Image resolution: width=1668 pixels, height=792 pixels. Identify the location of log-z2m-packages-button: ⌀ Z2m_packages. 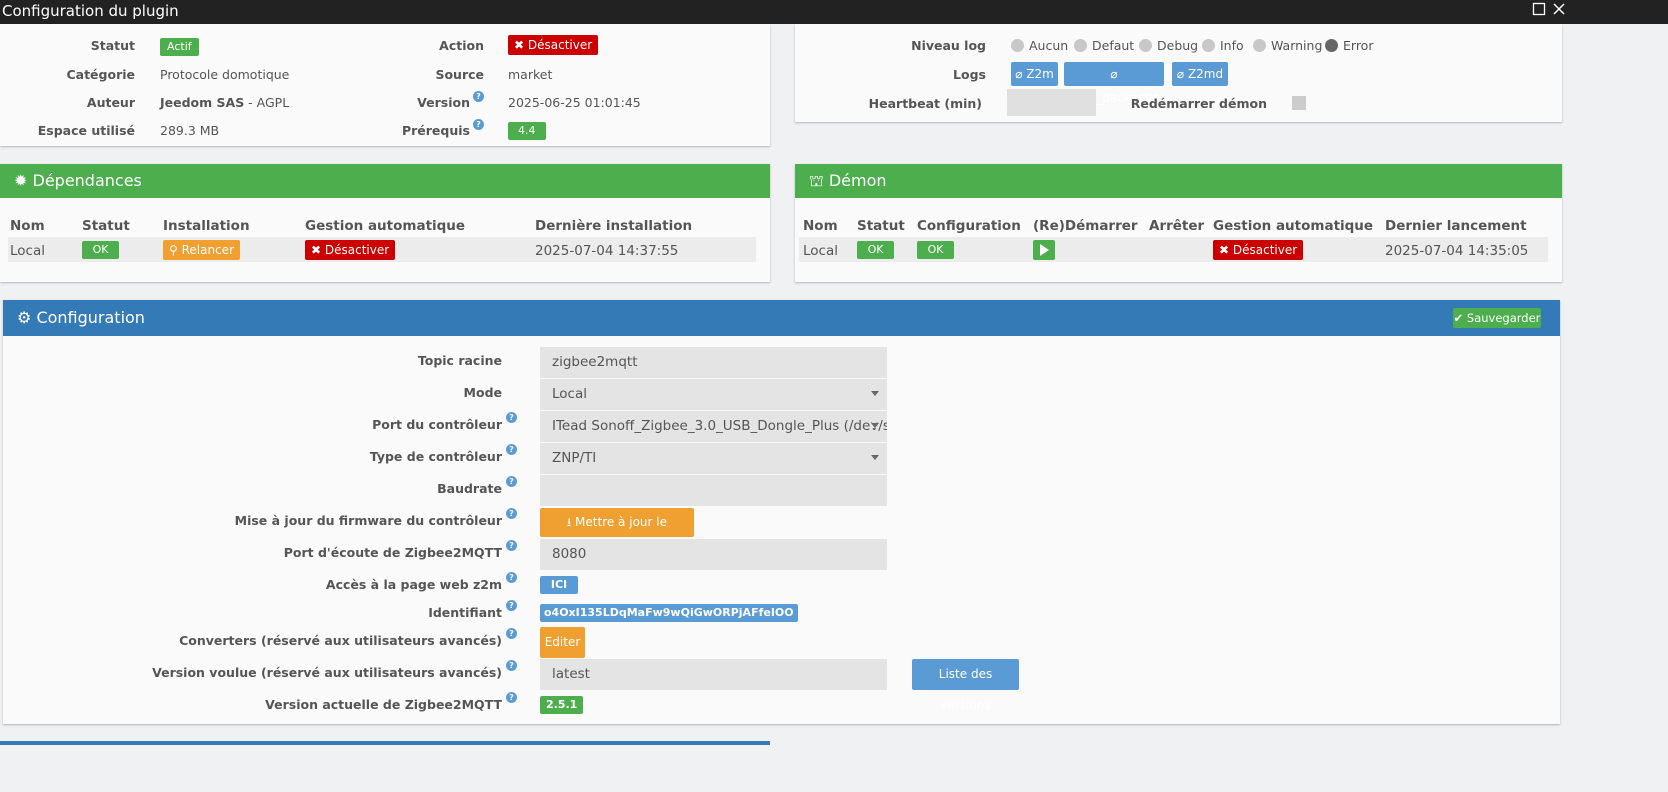
(1114, 83).